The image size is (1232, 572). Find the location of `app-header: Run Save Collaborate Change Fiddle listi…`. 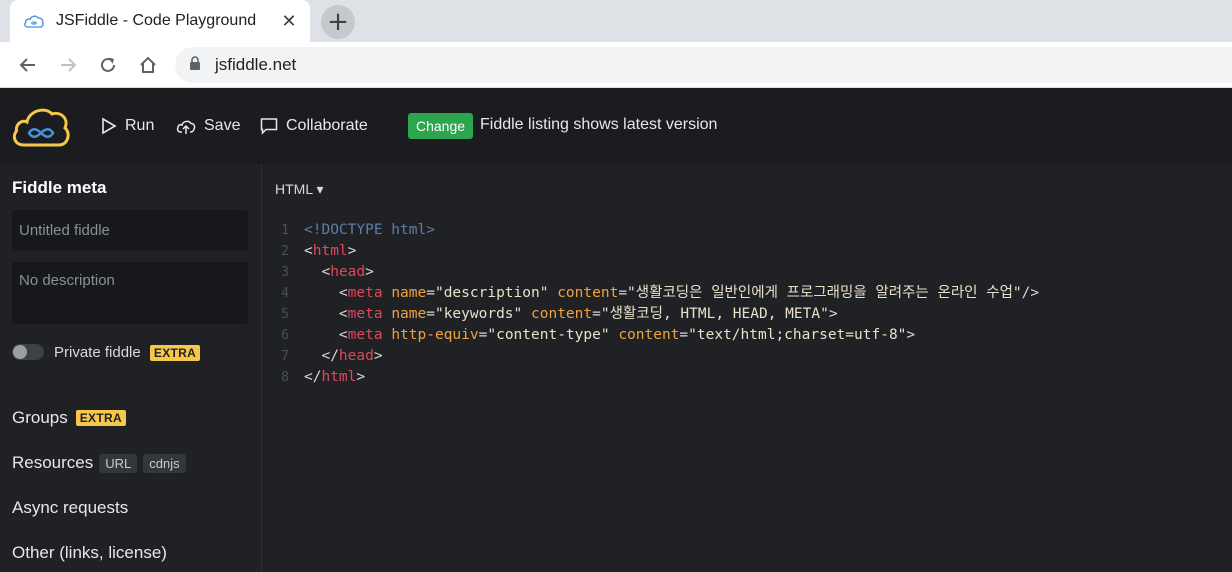

app-header: Run Save Collaborate Change Fiddle listi… is located at coordinates (616, 126).